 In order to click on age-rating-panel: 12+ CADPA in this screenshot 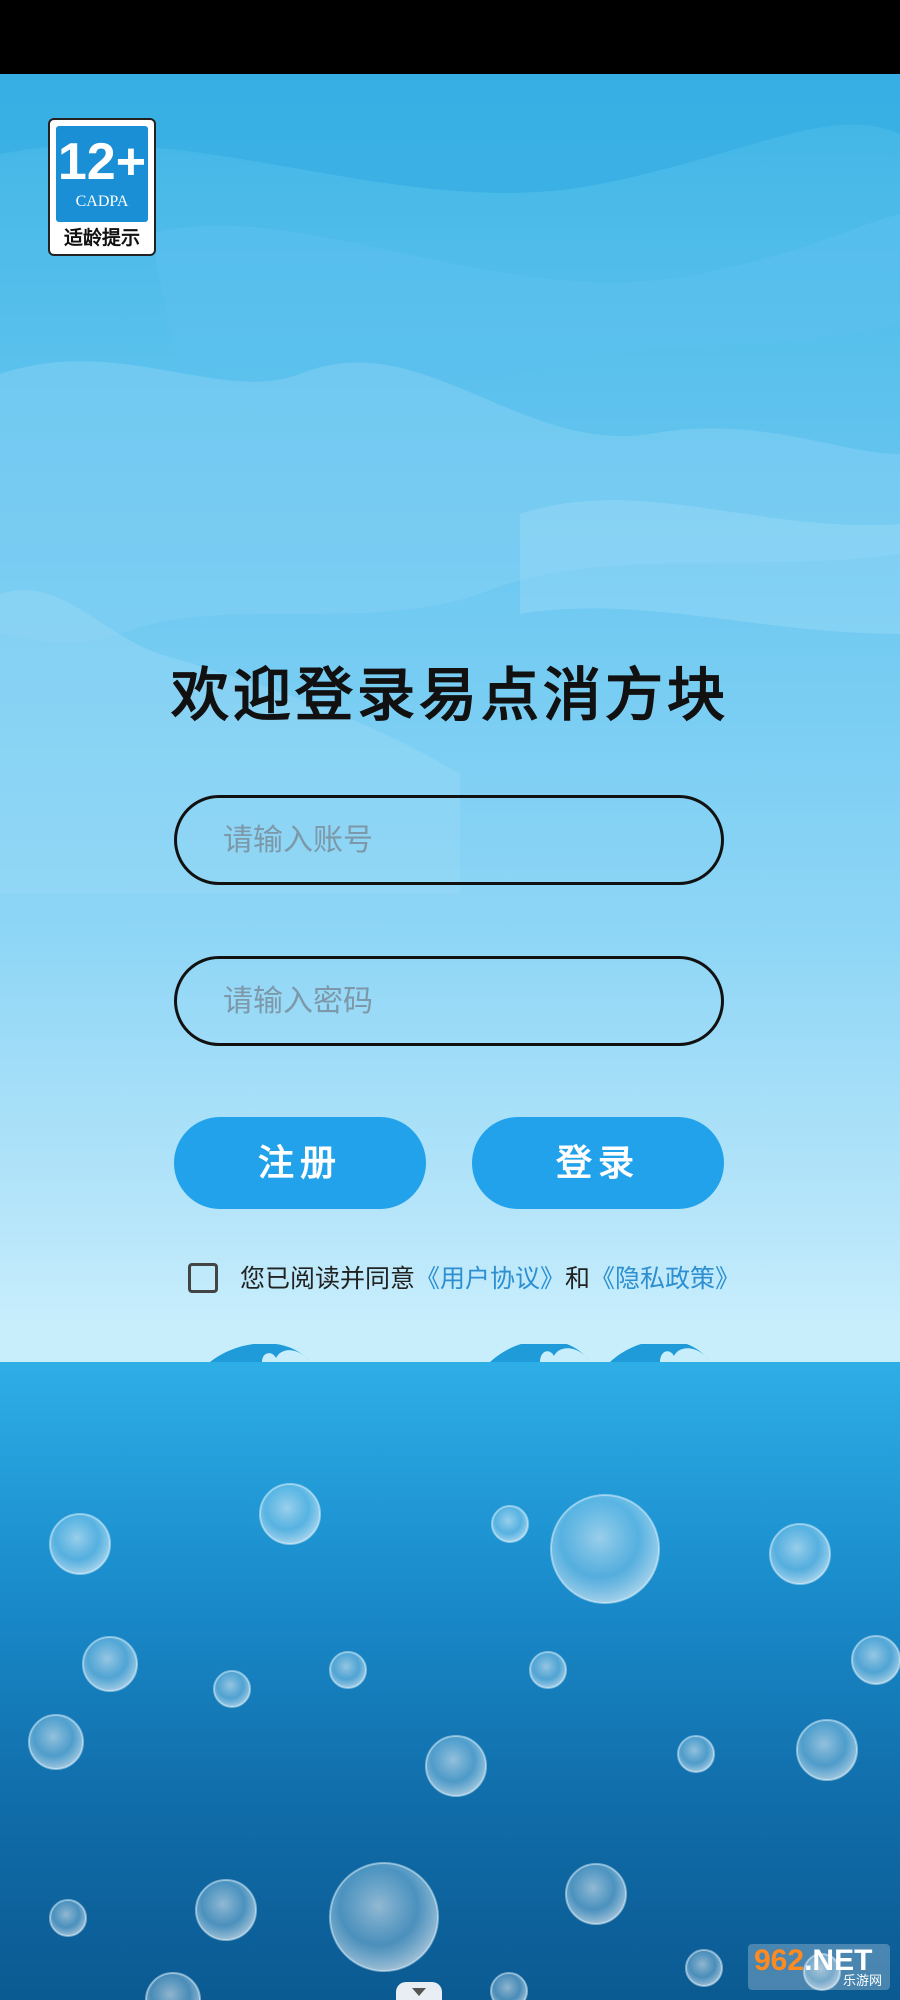, I will do `click(102, 174)`.